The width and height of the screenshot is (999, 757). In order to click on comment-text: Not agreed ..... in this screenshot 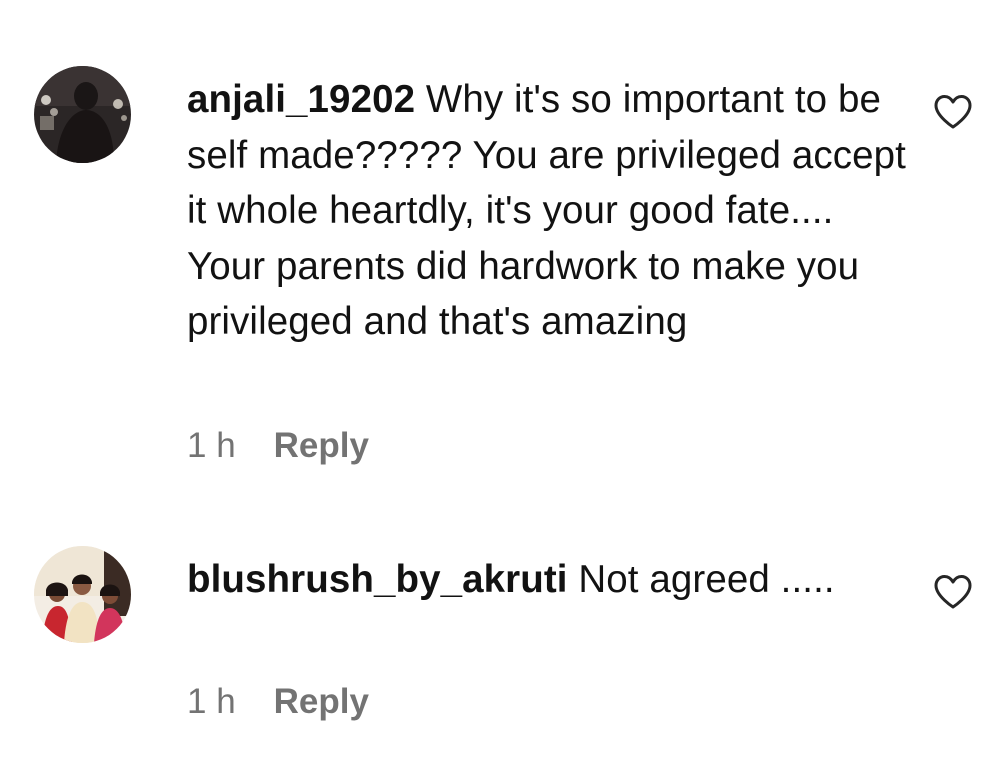, I will do `click(706, 579)`.